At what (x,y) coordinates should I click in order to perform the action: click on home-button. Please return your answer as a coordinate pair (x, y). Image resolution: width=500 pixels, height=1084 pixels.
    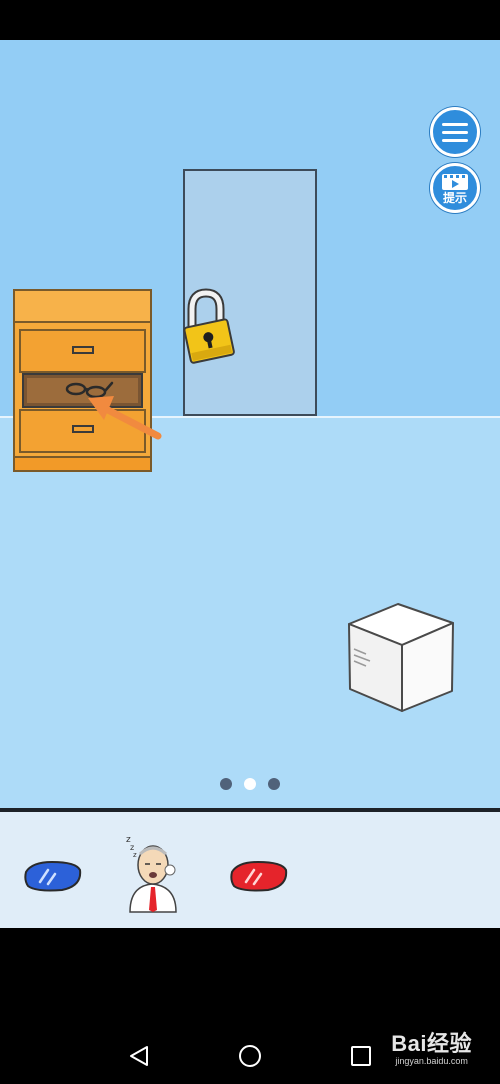
    Looking at the image, I should click on (250, 1056).